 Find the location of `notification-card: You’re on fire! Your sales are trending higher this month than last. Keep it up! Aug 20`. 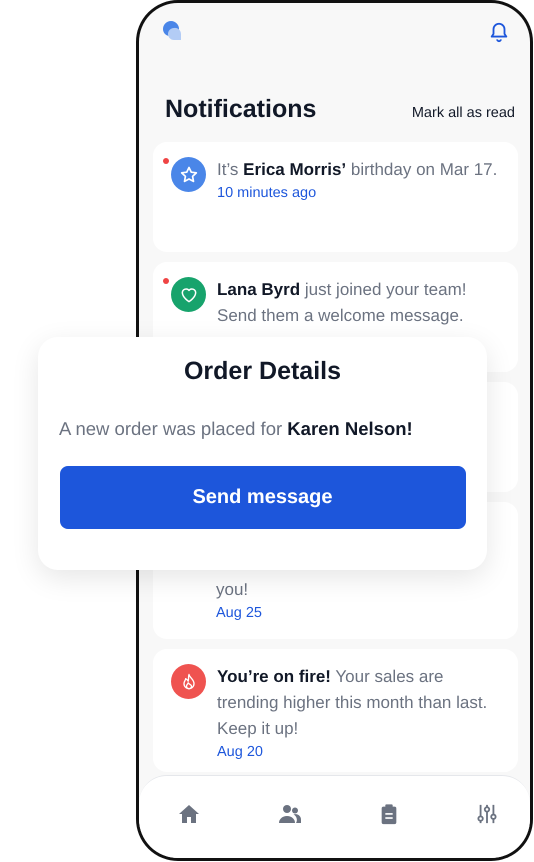

notification-card: You’re on fire! Your sales are trending higher this month than last. Keep it up! Aug 20 is located at coordinates (335, 710).